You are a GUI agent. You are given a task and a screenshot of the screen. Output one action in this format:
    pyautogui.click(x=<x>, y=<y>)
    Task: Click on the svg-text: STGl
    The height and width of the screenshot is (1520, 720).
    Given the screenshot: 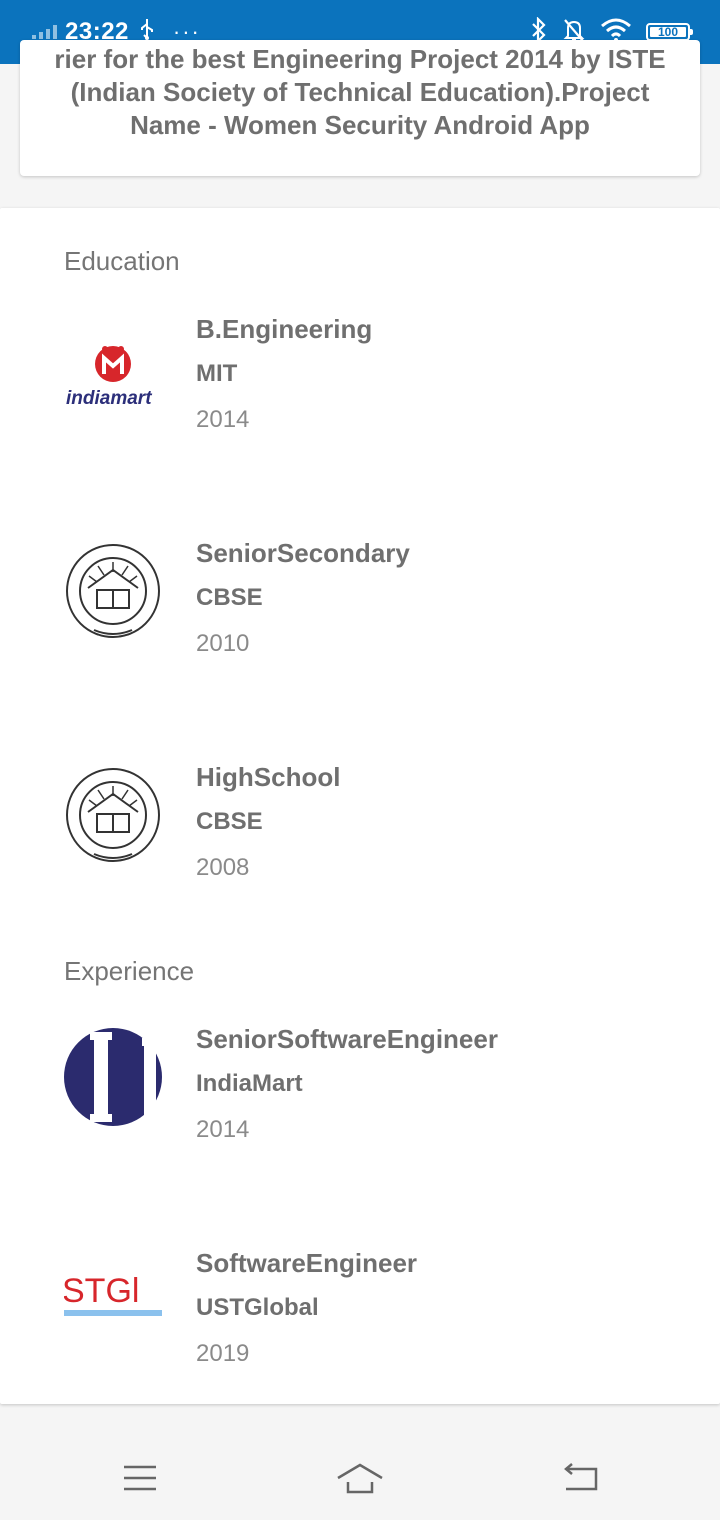 What is the action you would take?
    pyautogui.click(x=101, y=1291)
    